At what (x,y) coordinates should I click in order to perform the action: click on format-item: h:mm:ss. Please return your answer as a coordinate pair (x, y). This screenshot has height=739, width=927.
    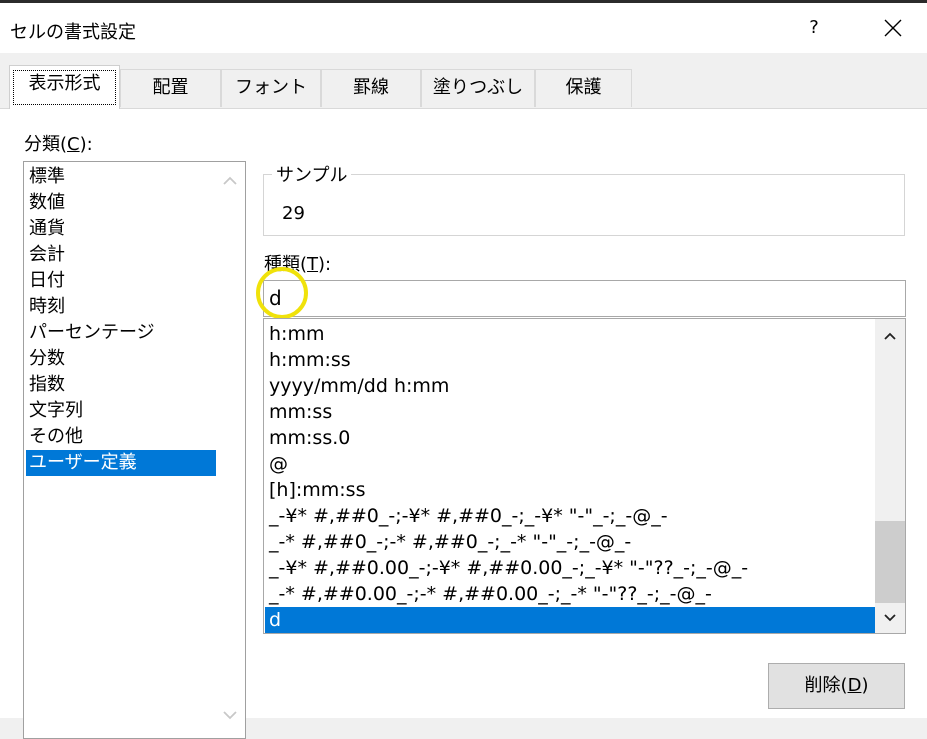
    Looking at the image, I should click on (570, 360).